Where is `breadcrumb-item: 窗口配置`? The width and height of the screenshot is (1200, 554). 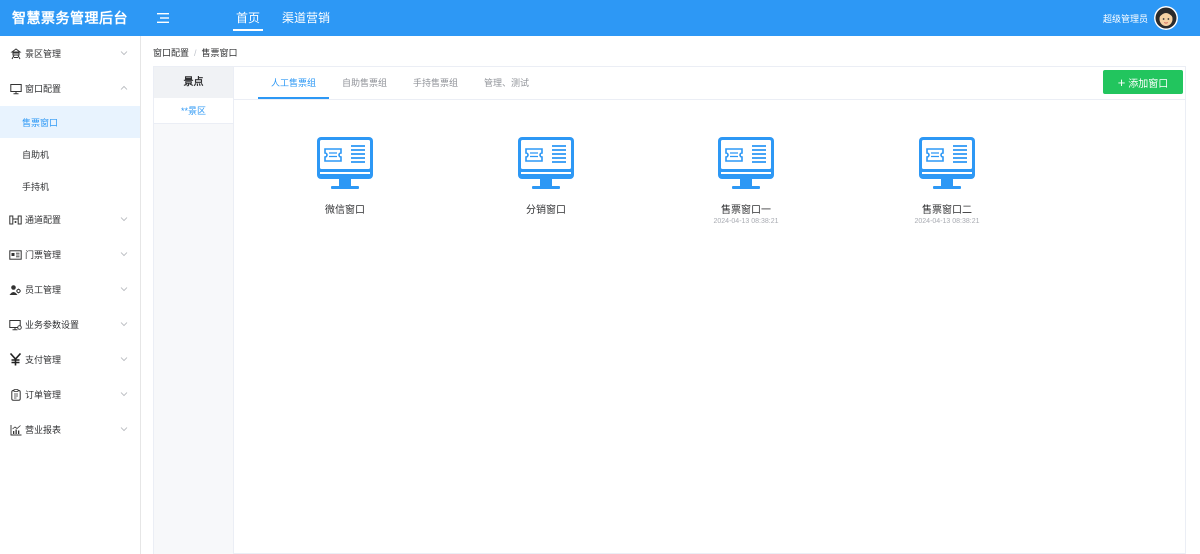 breadcrumb-item: 窗口配置 is located at coordinates (171, 52).